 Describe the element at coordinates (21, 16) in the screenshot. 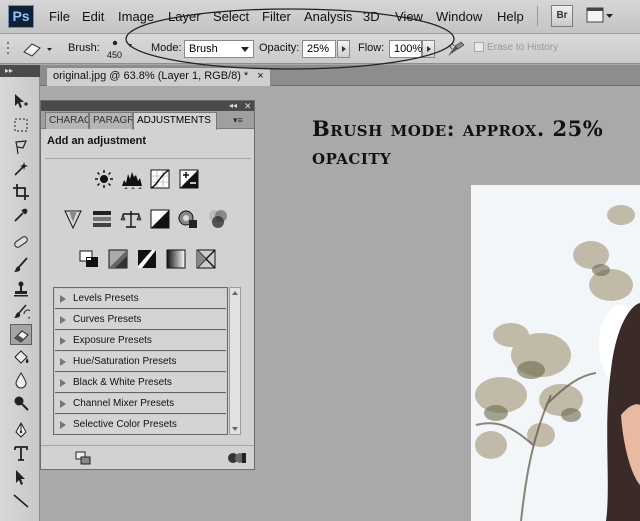

I see `photoshop-logo: Ps` at that location.